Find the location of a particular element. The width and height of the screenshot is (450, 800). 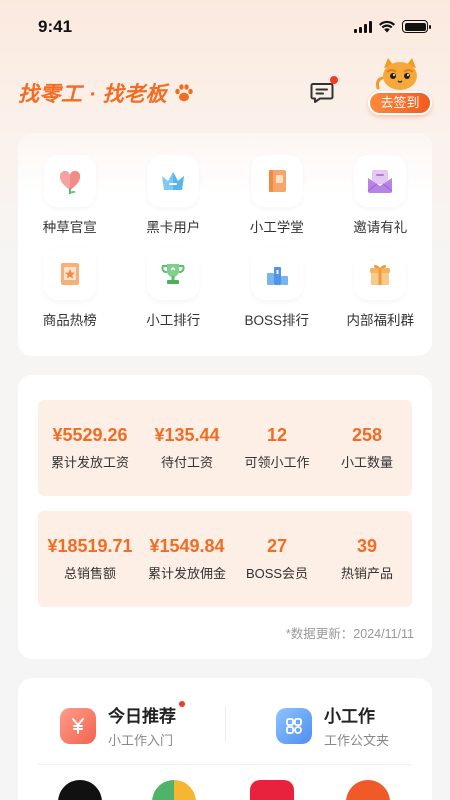

gift-icon is located at coordinates (380, 274).